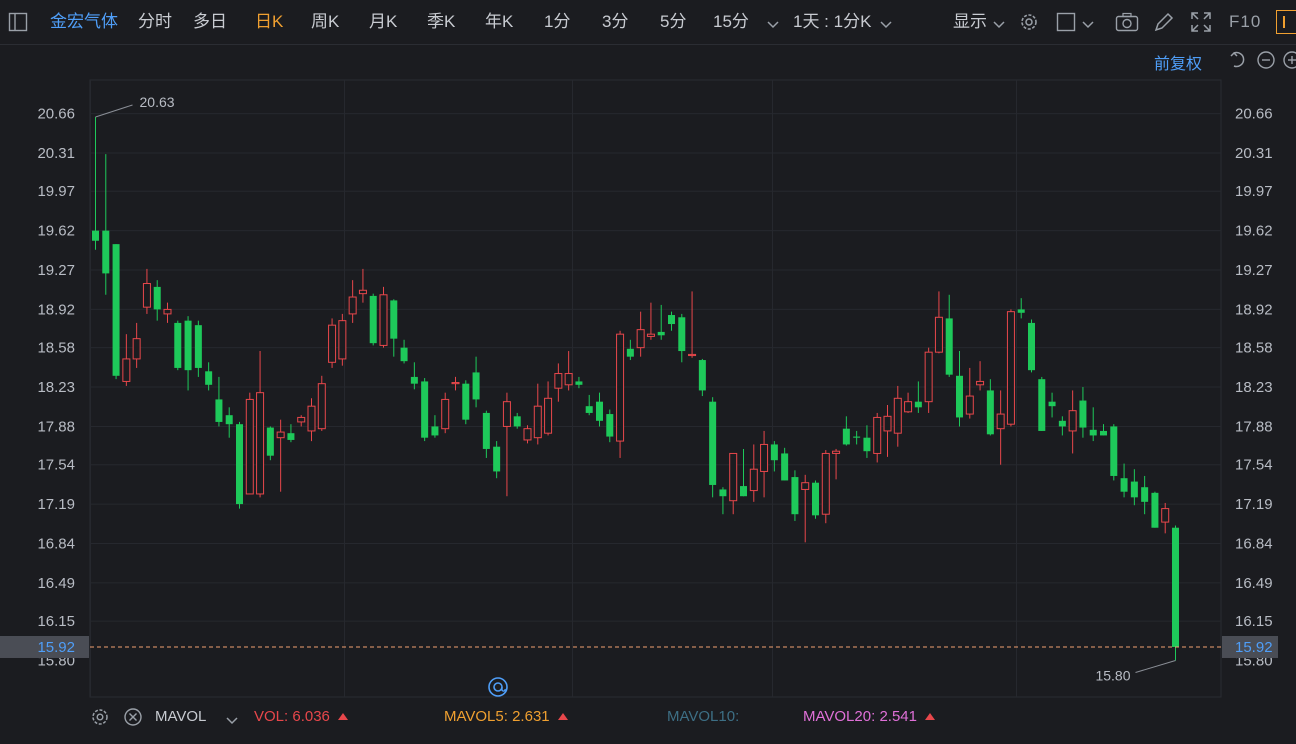 The width and height of the screenshot is (1296, 744). Describe the element at coordinates (84, 22) in the screenshot. I see `stock-name: 金宏气体` at that location.